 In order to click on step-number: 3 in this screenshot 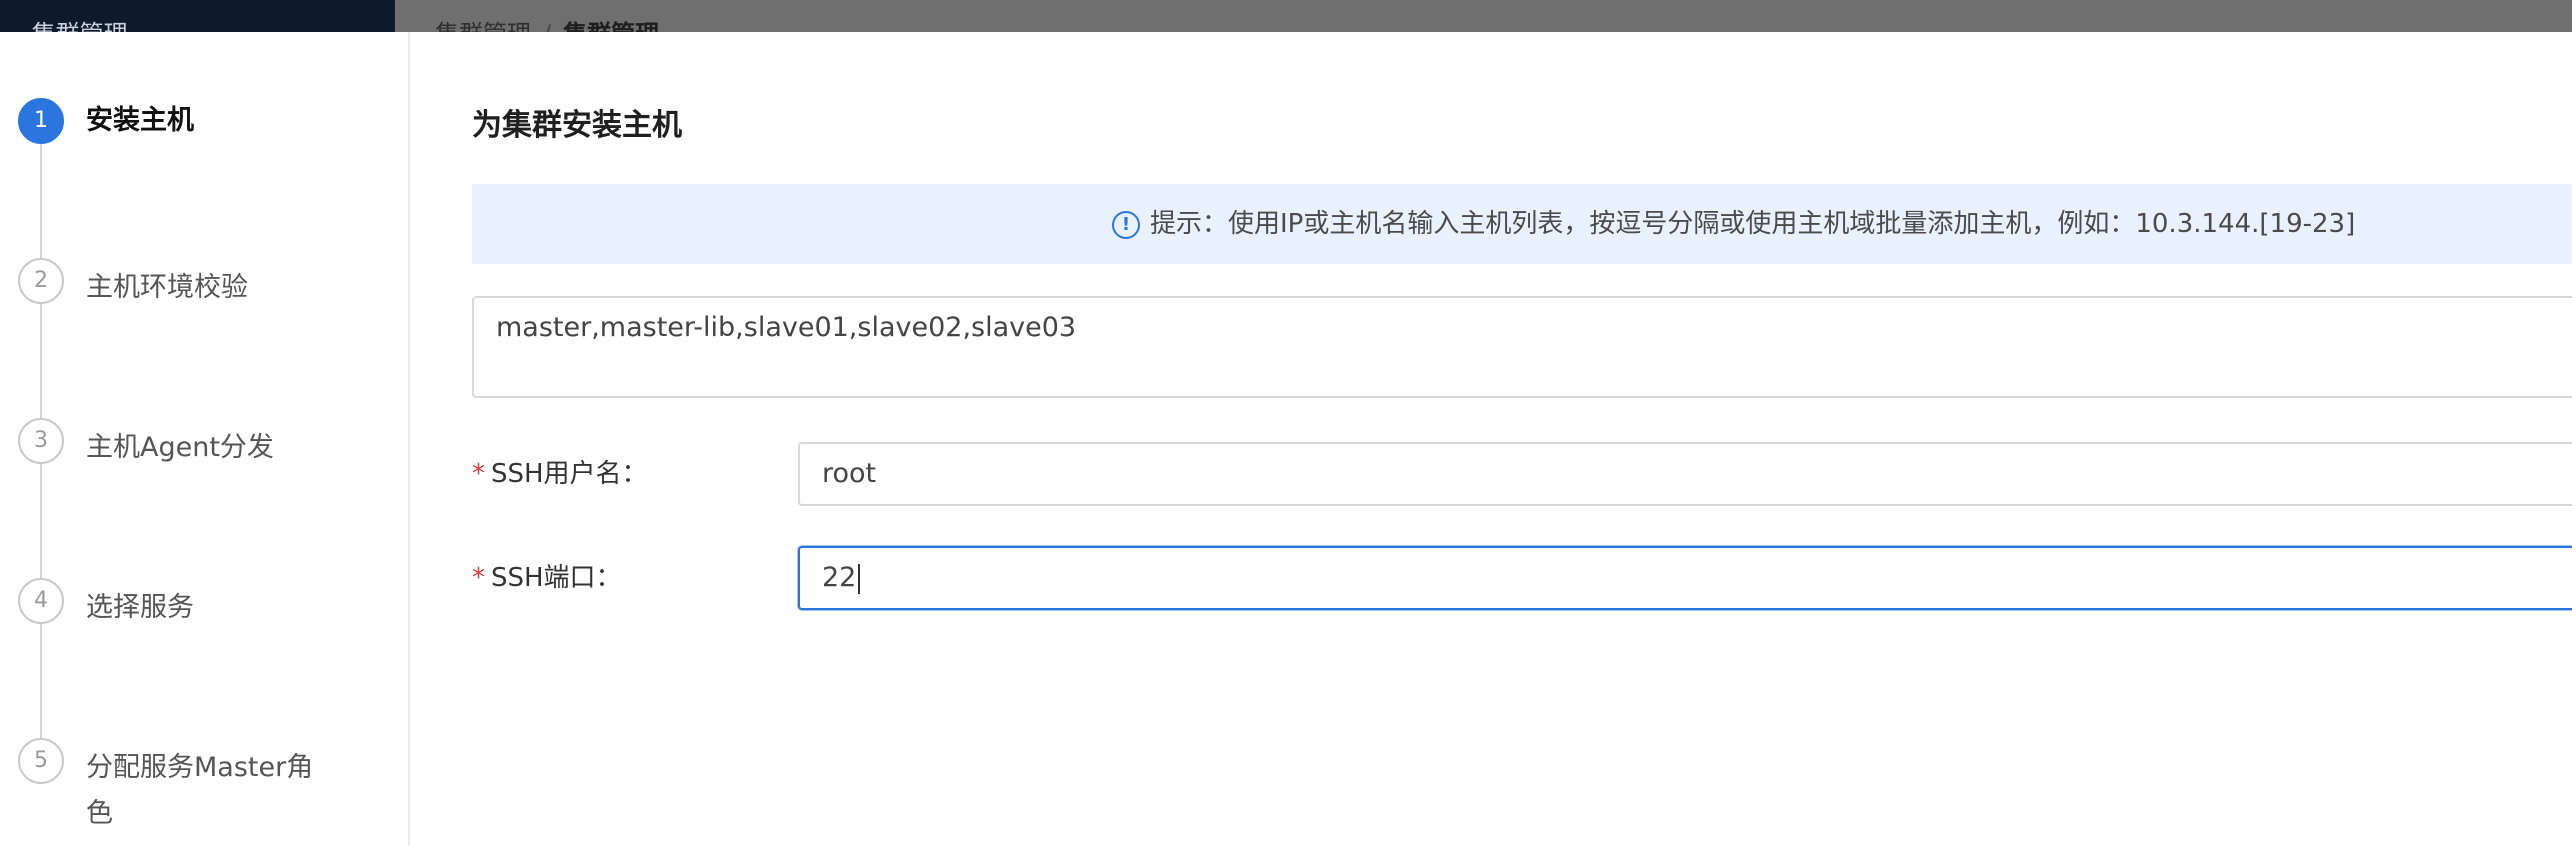, I will do `click(41, 441)`.